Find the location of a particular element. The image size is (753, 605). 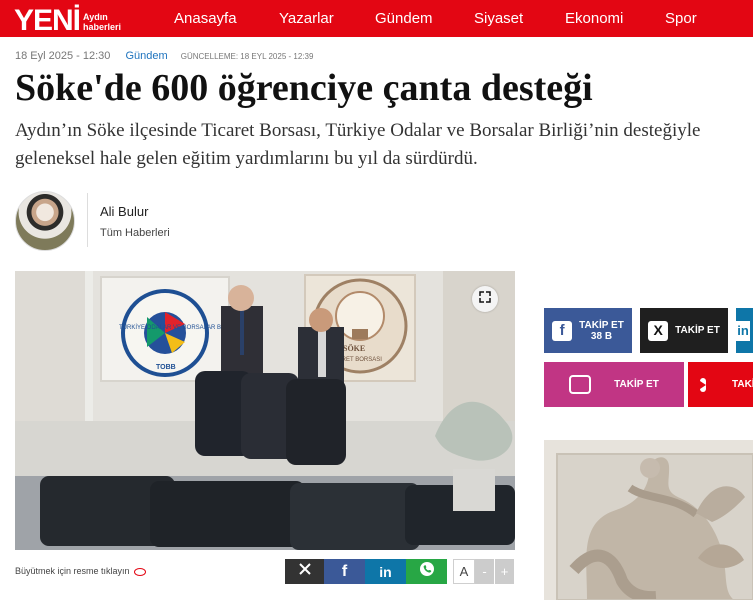

photo-logo-right-text: SÖKE is located at coordinates (354, 348).